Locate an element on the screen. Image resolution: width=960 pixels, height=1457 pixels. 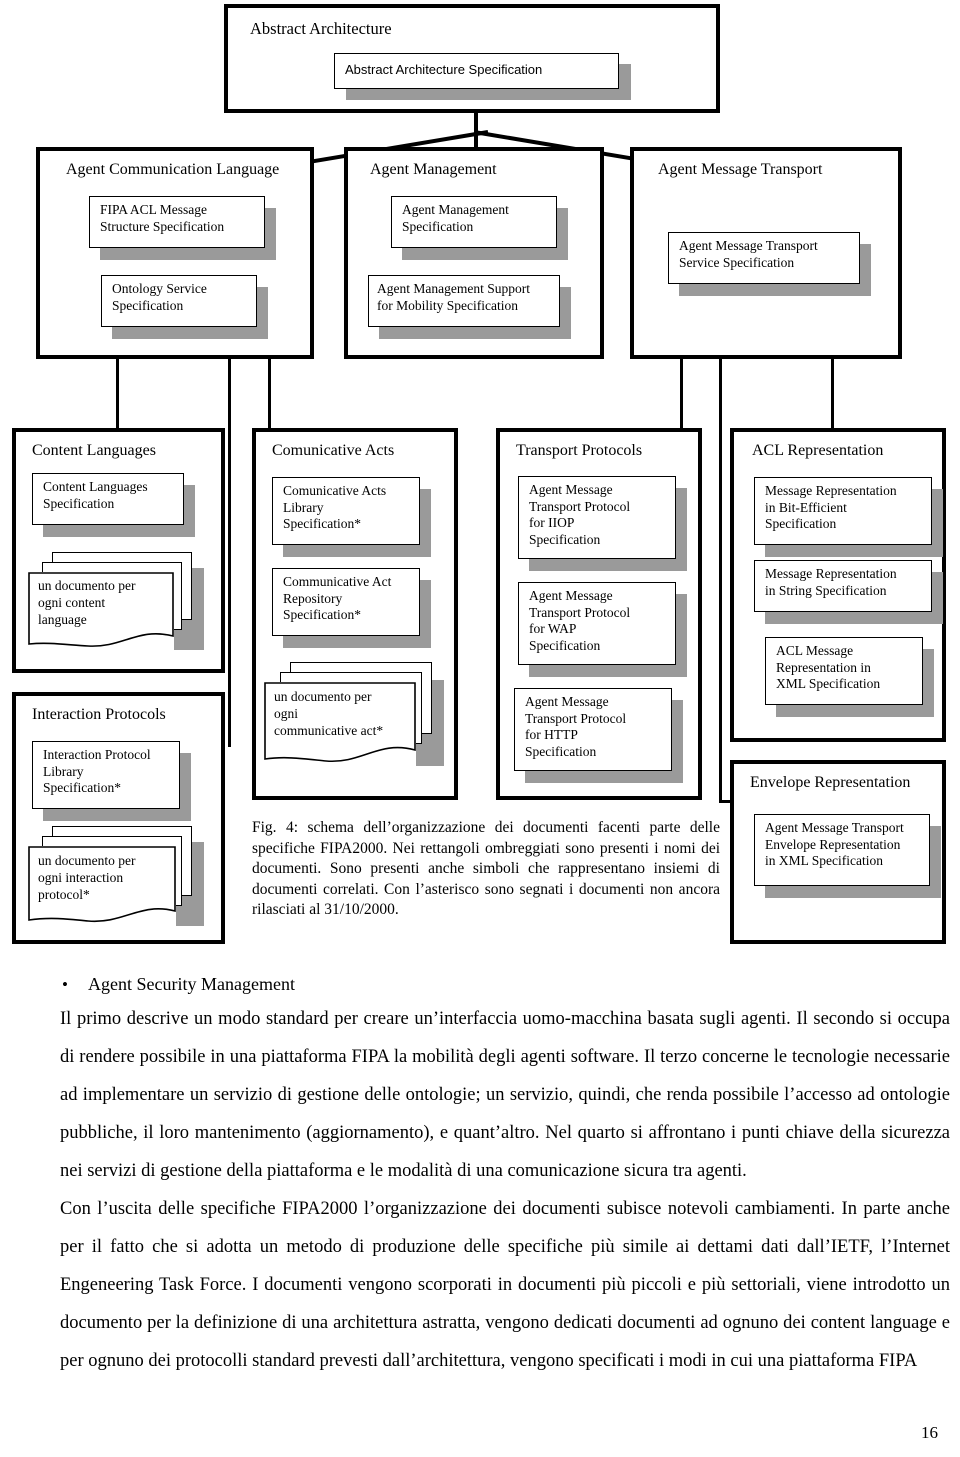
doc-label: Abstract Architecture Specification is located at coordinates (444, 69).